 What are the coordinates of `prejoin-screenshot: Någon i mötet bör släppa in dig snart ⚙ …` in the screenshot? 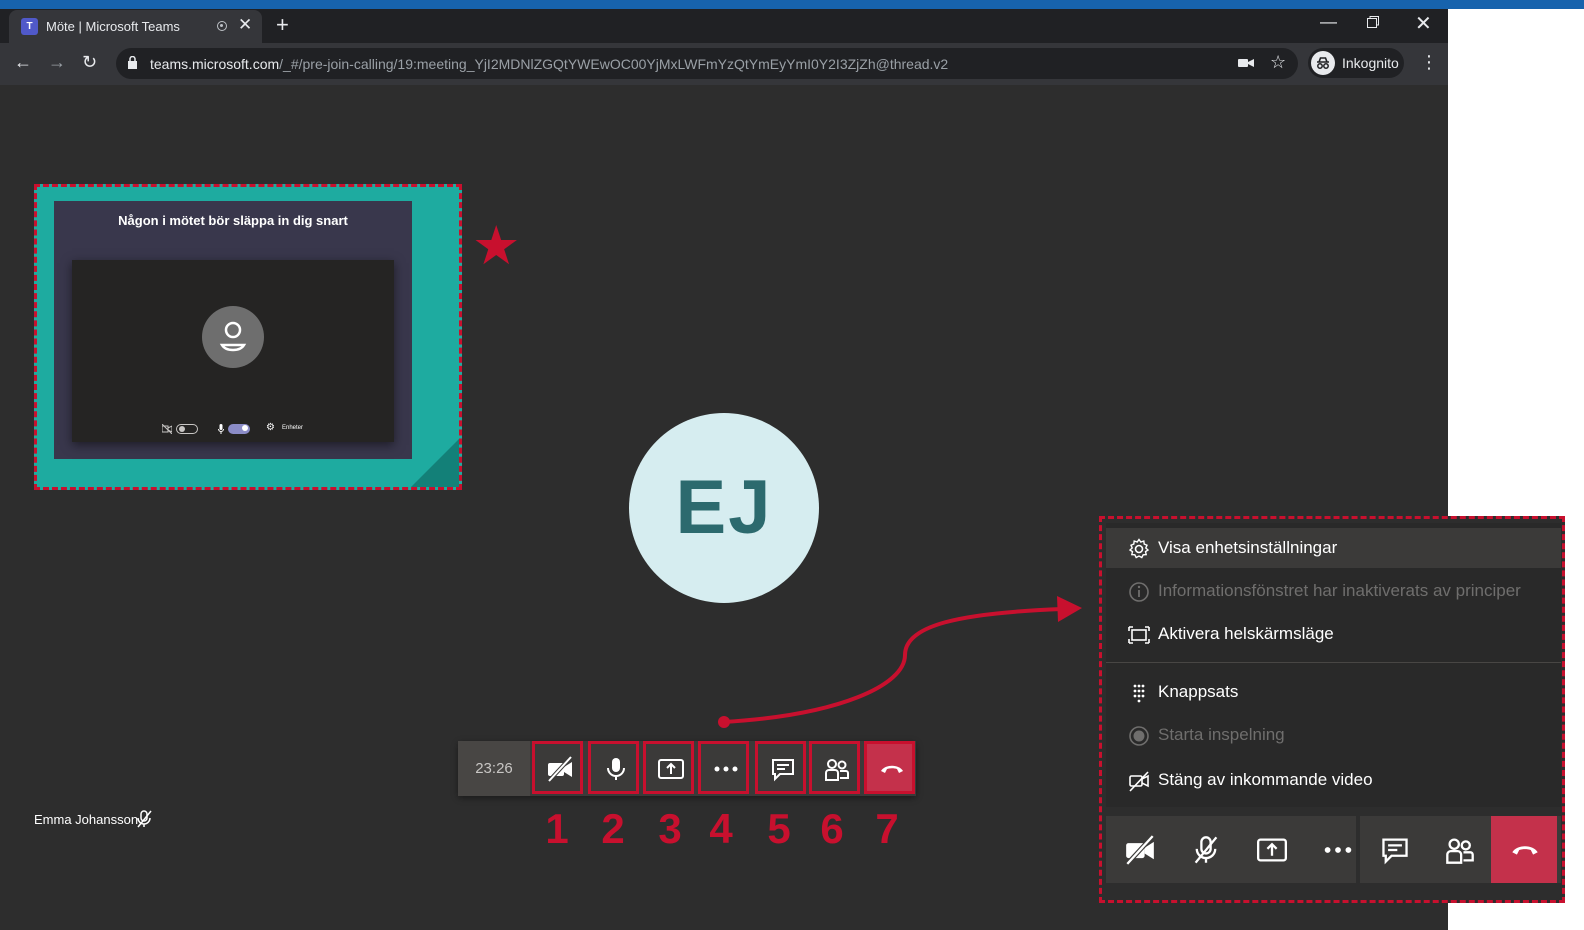 It's located at (233, 330).